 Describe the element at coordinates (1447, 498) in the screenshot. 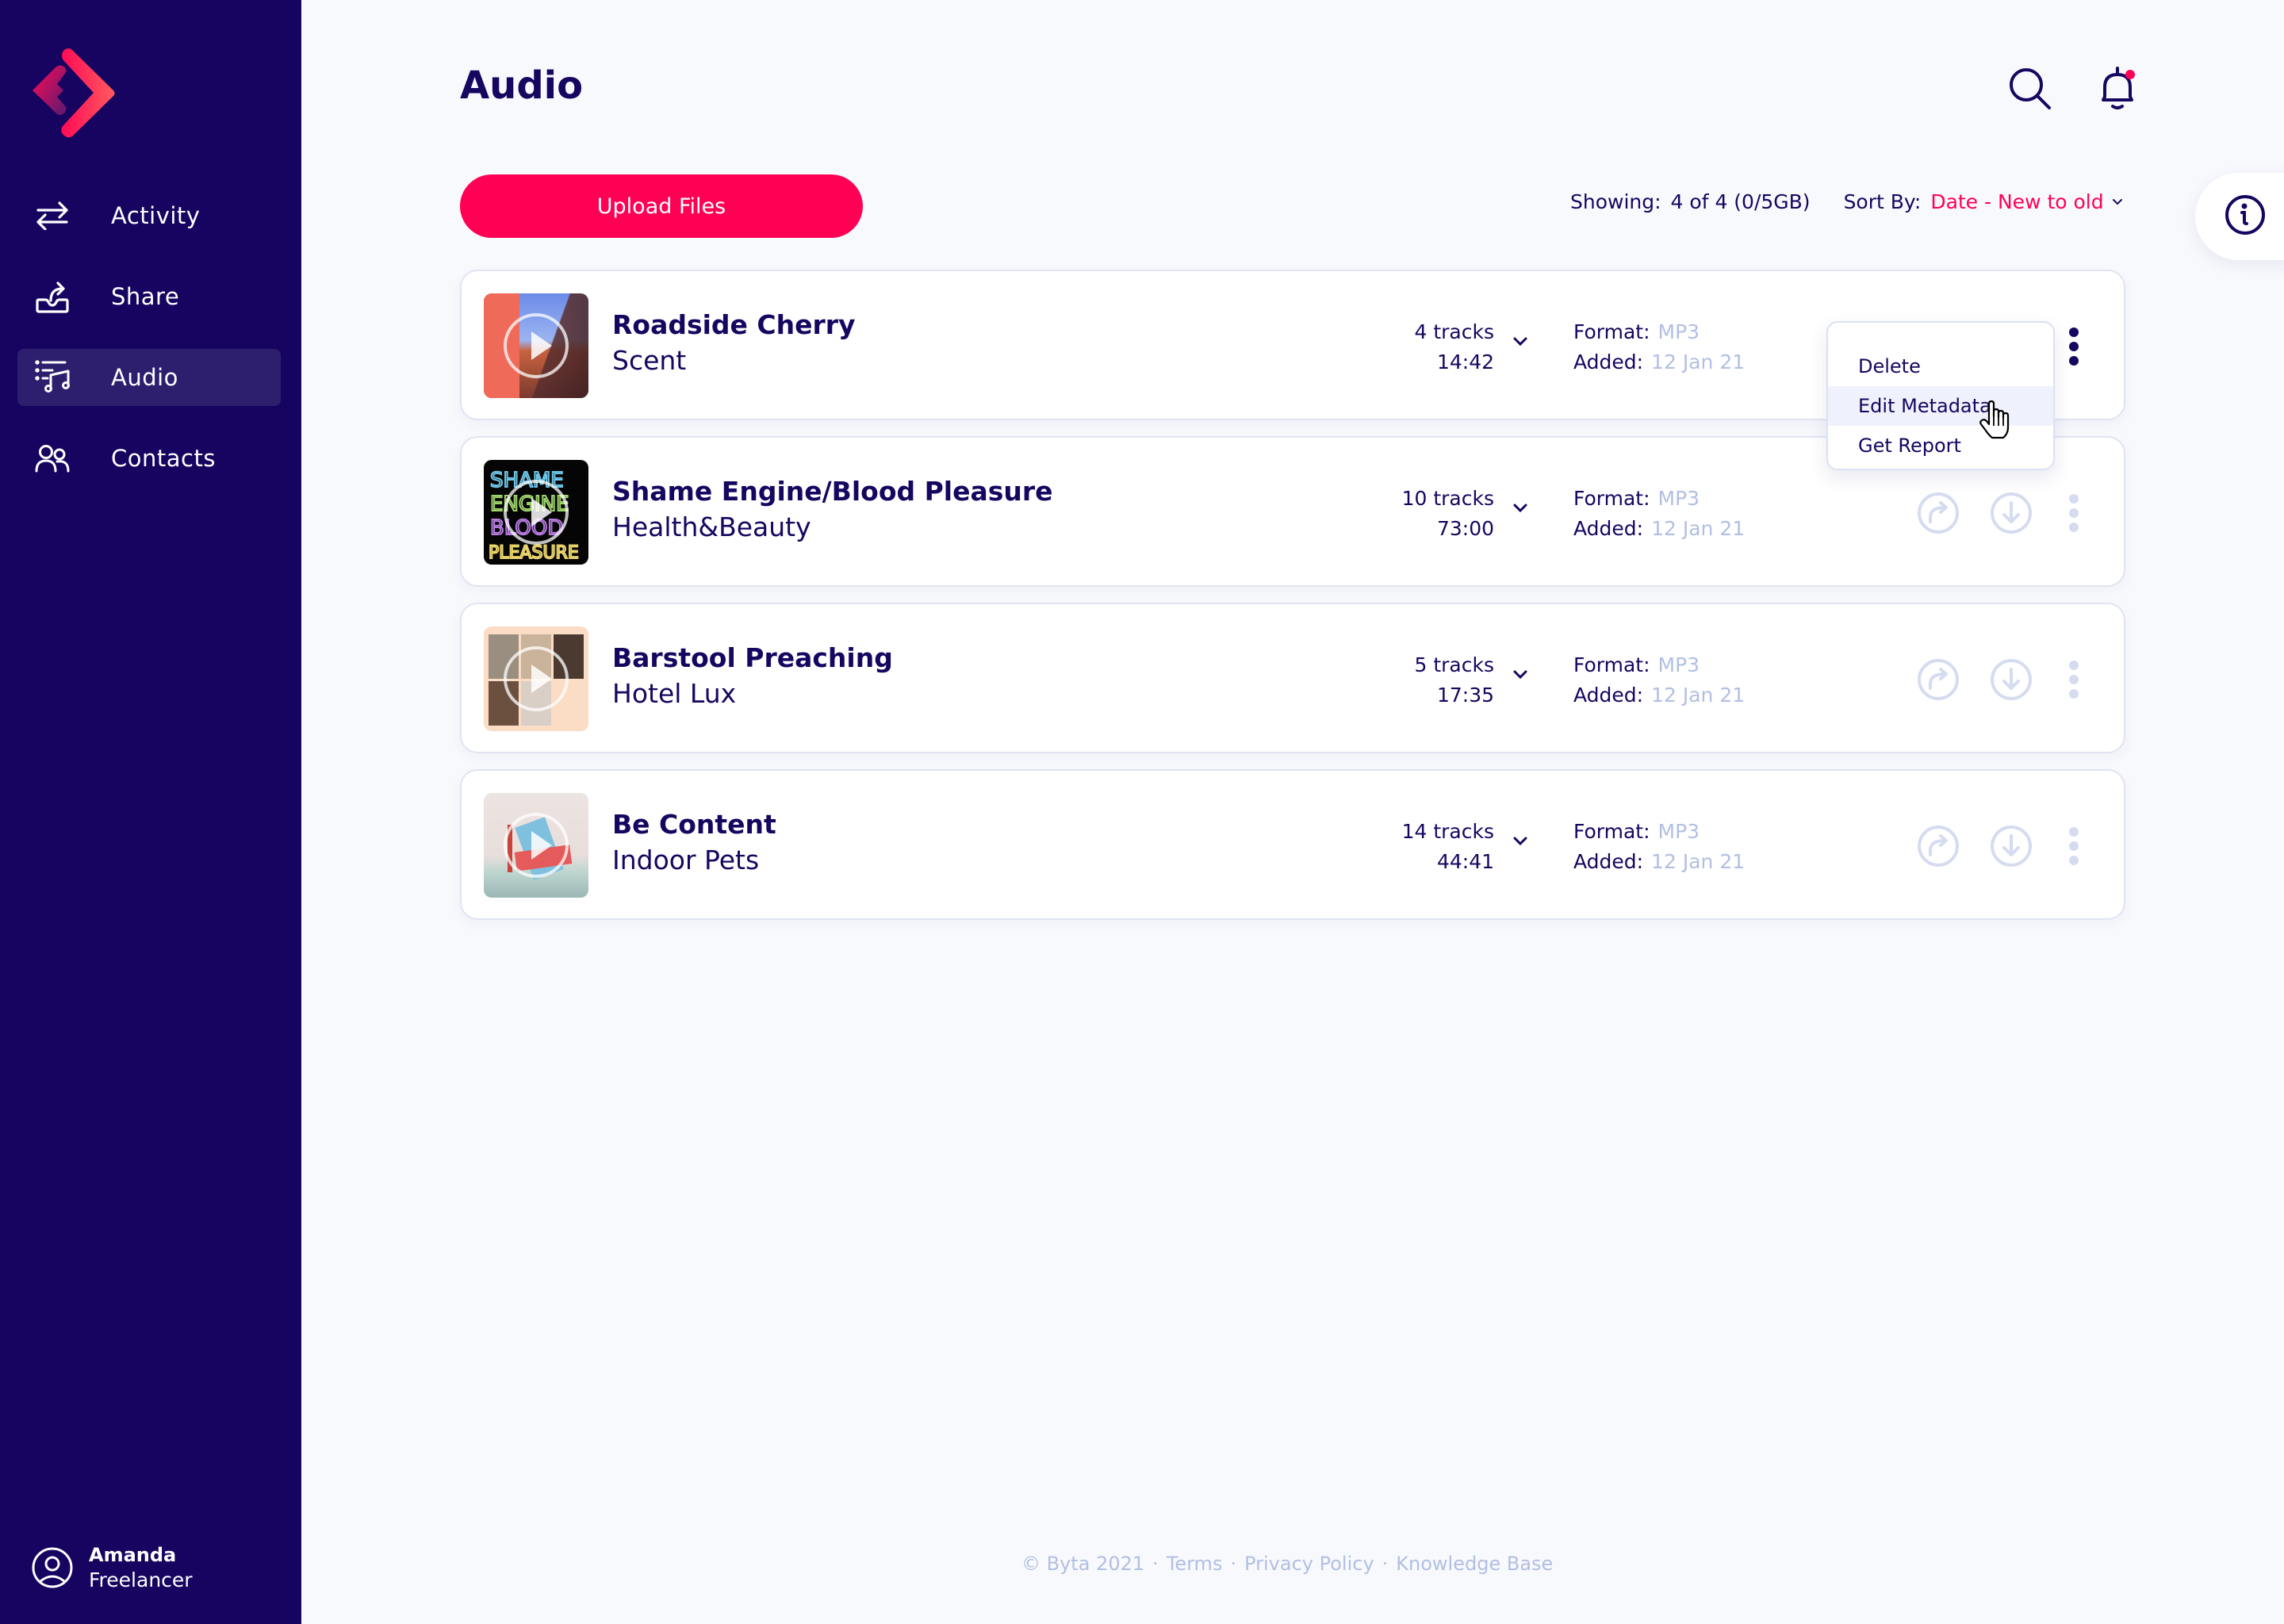

I see `track-count: 10 tracks` at that location.